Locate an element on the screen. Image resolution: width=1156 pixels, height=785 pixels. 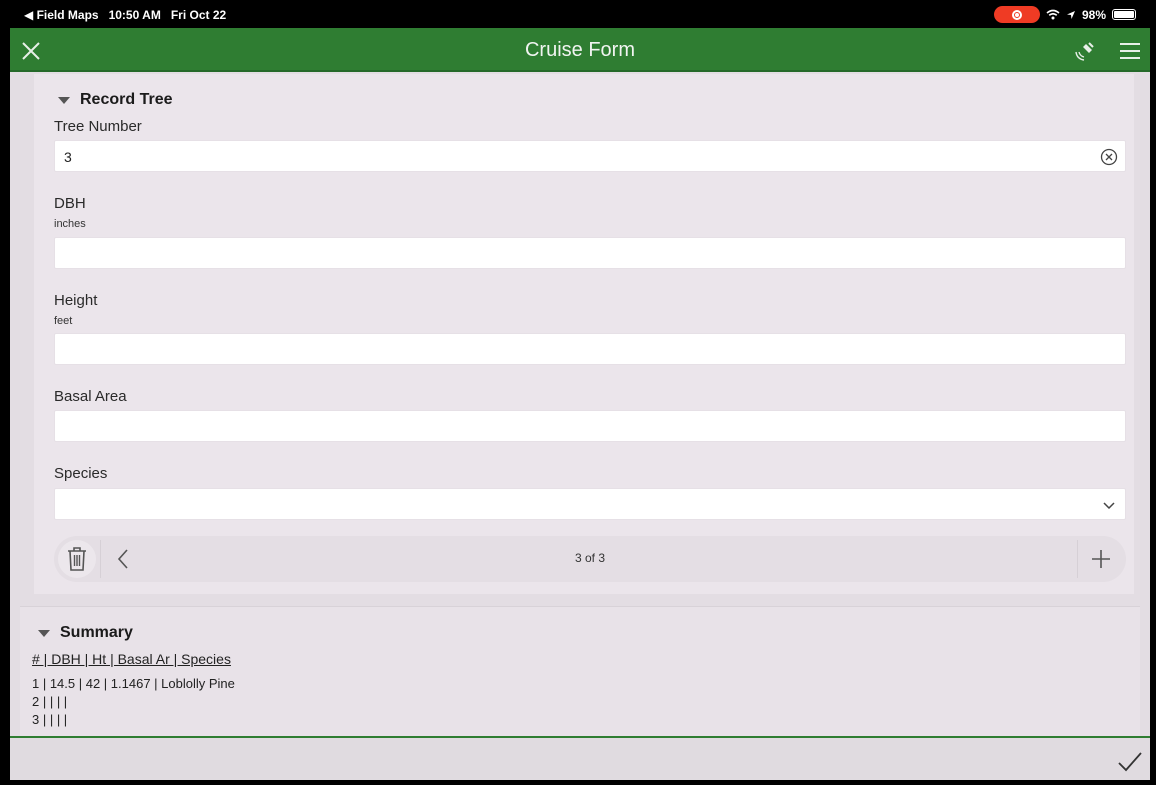
tree-number-value: 3 is located at coordinates (68, 157).